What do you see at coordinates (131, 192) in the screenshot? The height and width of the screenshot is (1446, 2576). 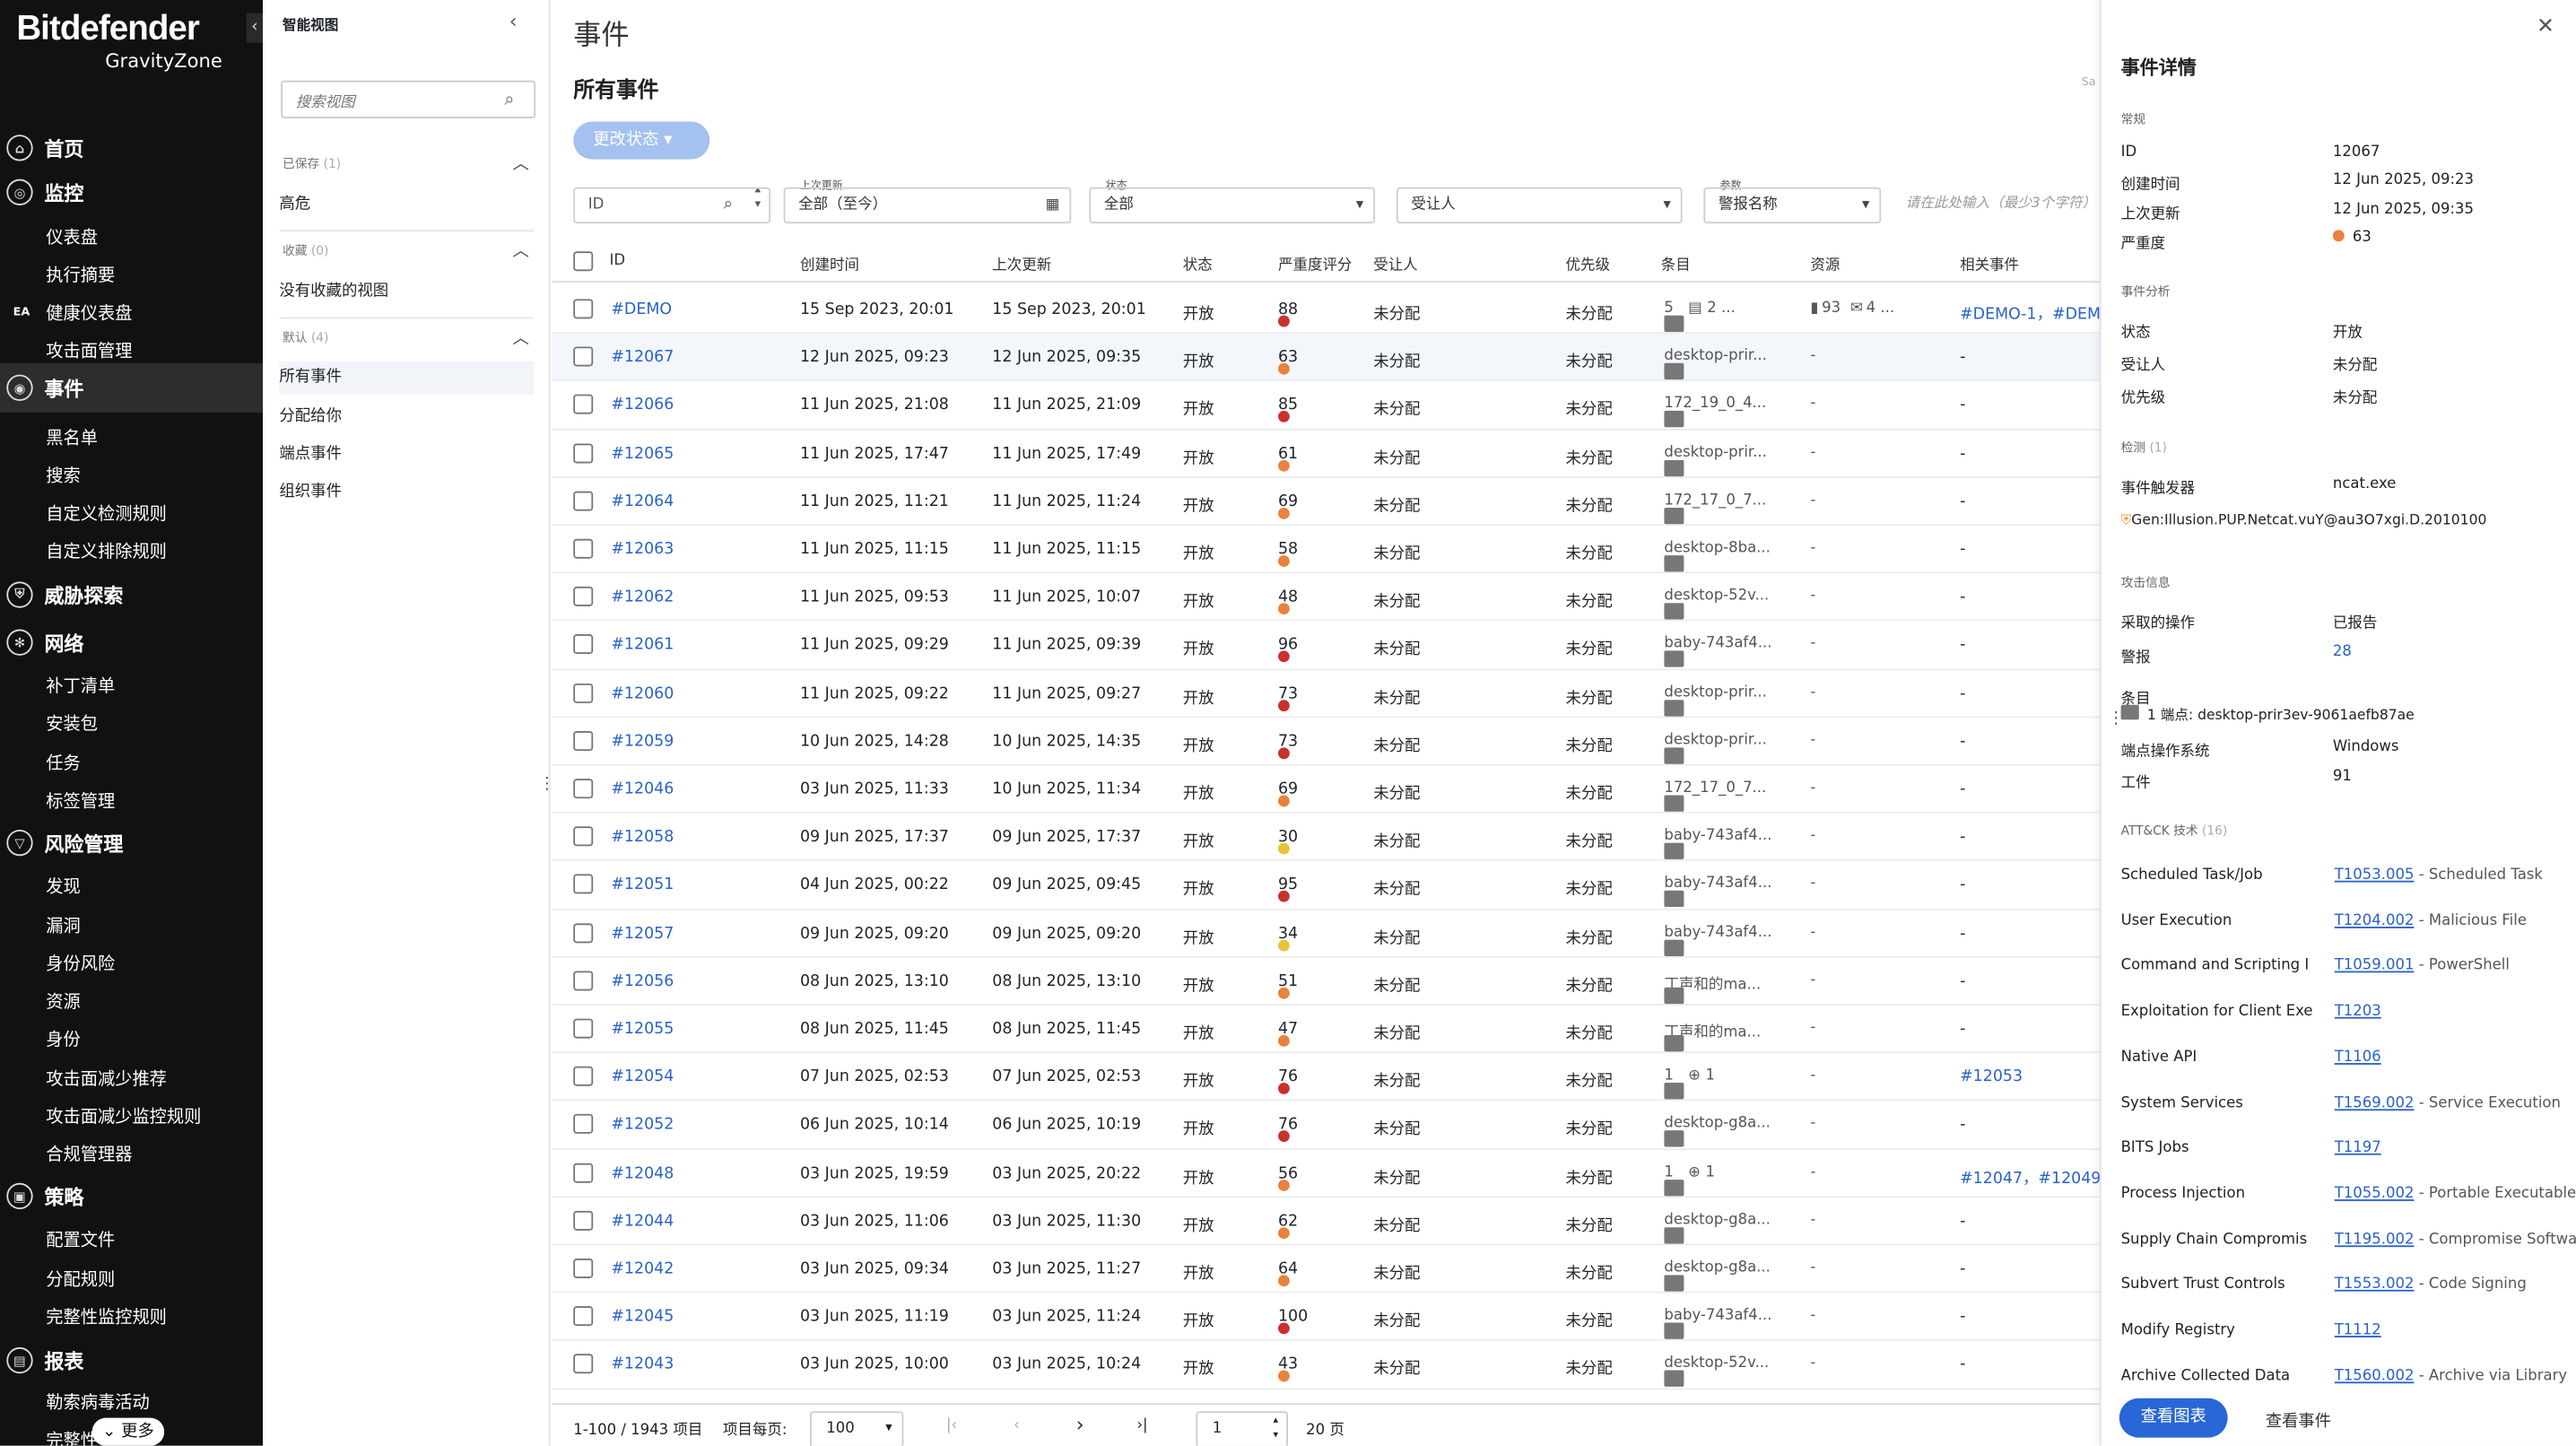 I see `nav-section-1: ◎ 监控` at bounding box center [131, 192].